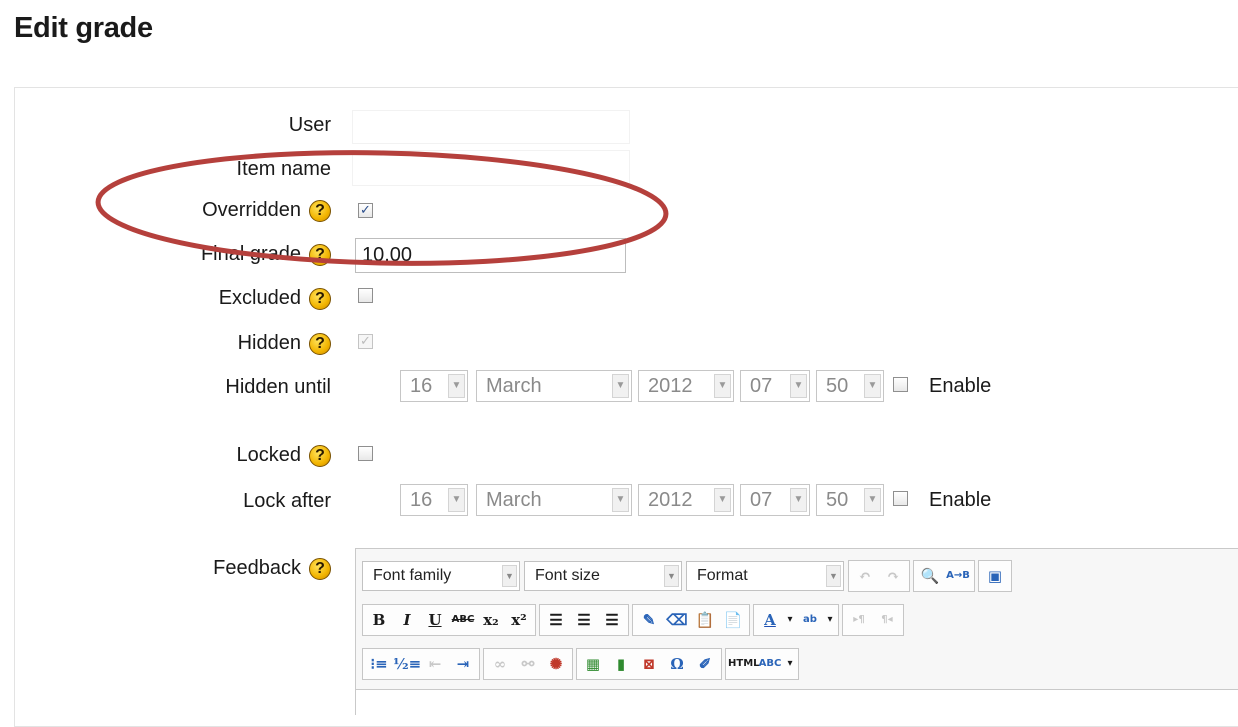 This screenshot has width=1238, height=727. Describe the element at coordinates (761, 500) in the screenshot. I see `select-value: 07` at that location.